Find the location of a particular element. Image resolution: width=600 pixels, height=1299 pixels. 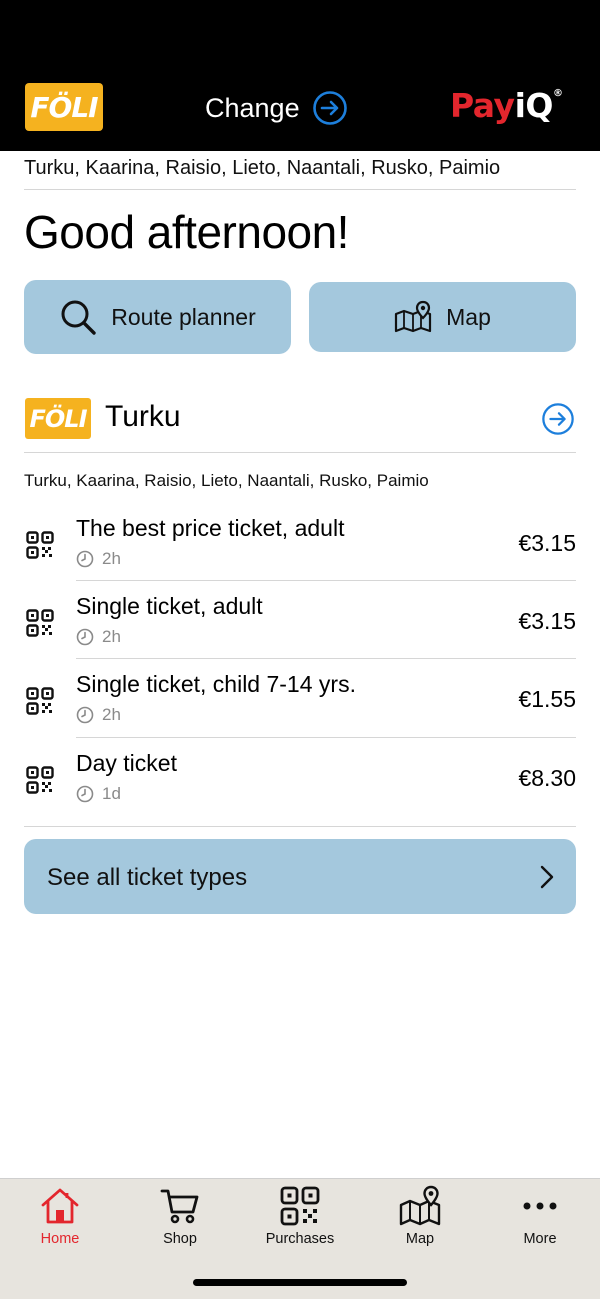

ticket-row: Day ticket 1d €8.30 is located at coordinates (300, 778).